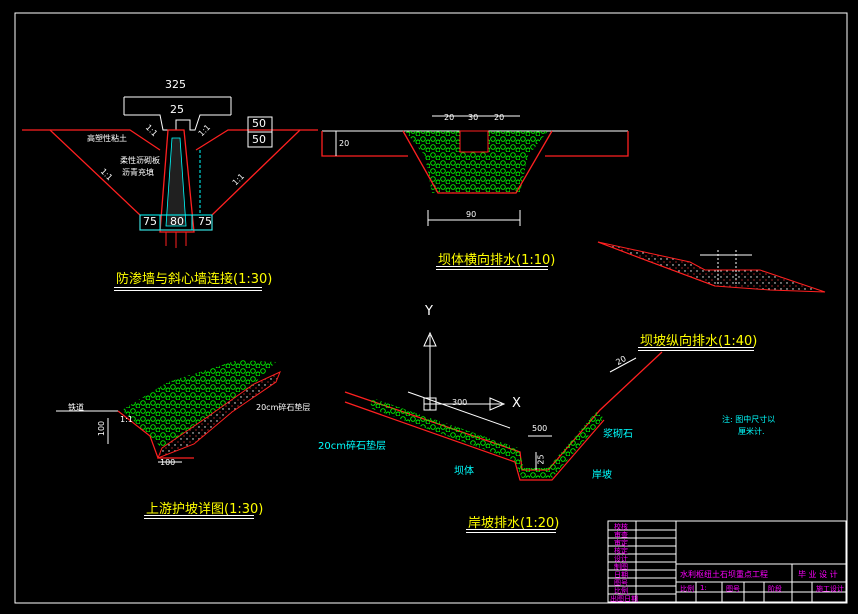 This screenshot has width=858, height=614. Describe the element at coordinates (140, 160) in the screenshot. I see `flexible-asphalt-label: 柔性沥砌板` at that location.